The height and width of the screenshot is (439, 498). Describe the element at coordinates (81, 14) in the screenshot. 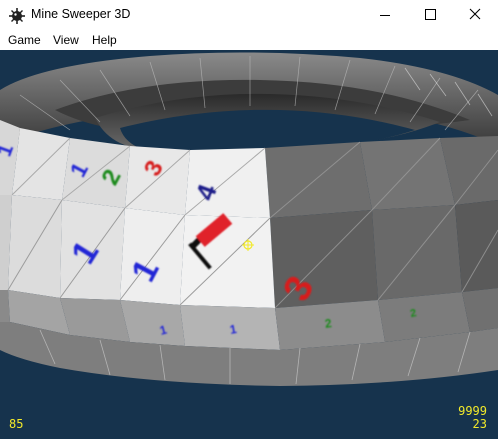

I see `window-title: Mine Sweeper 3D` at that location.